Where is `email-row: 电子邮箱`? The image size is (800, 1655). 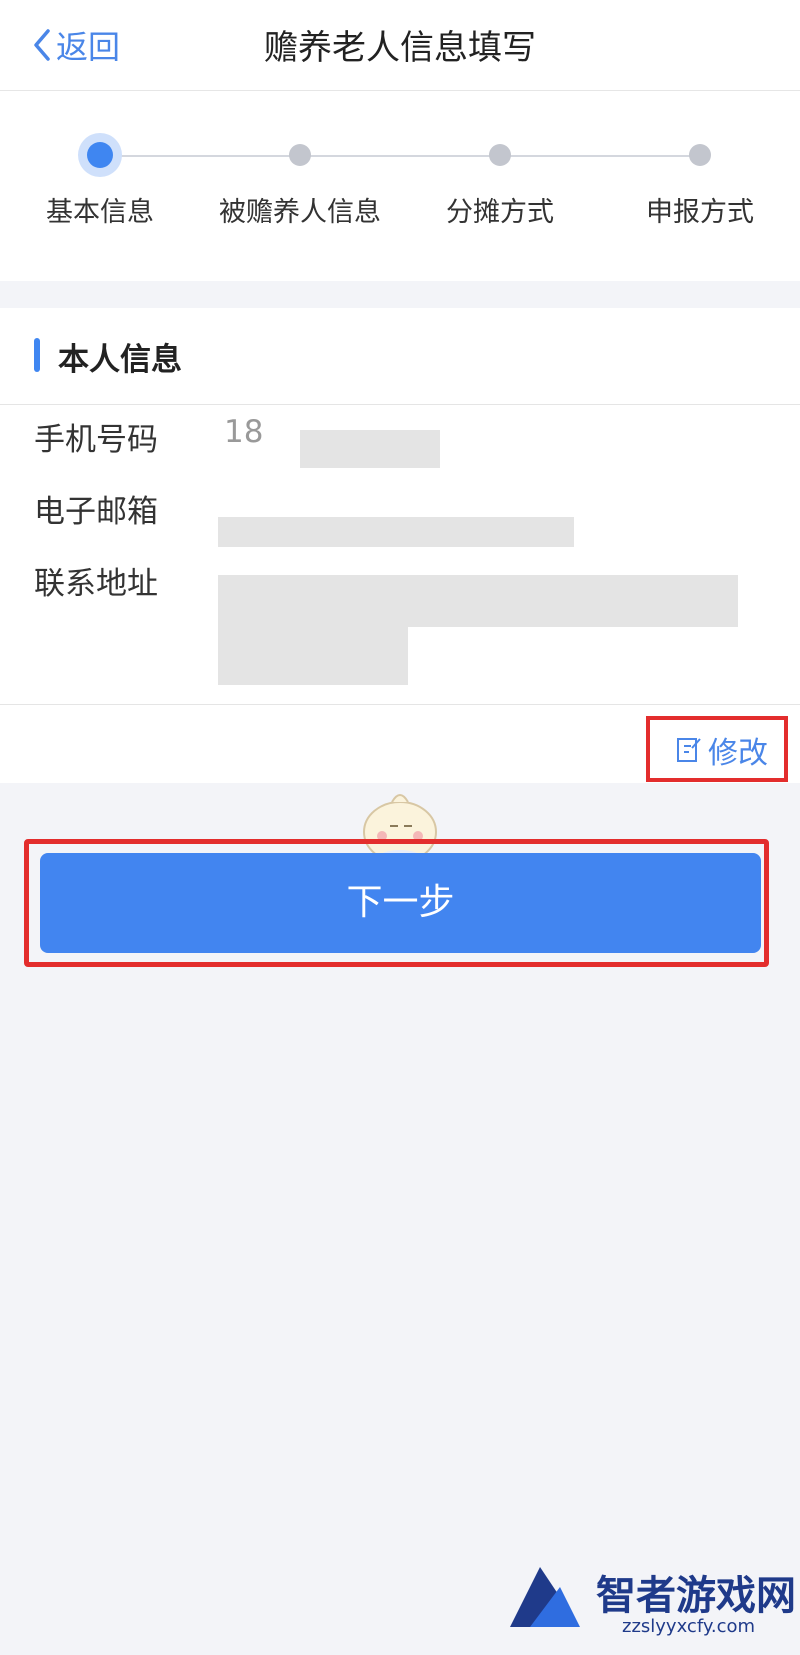
email-row: 电子邮箱 is located at coordinates (96, 508).